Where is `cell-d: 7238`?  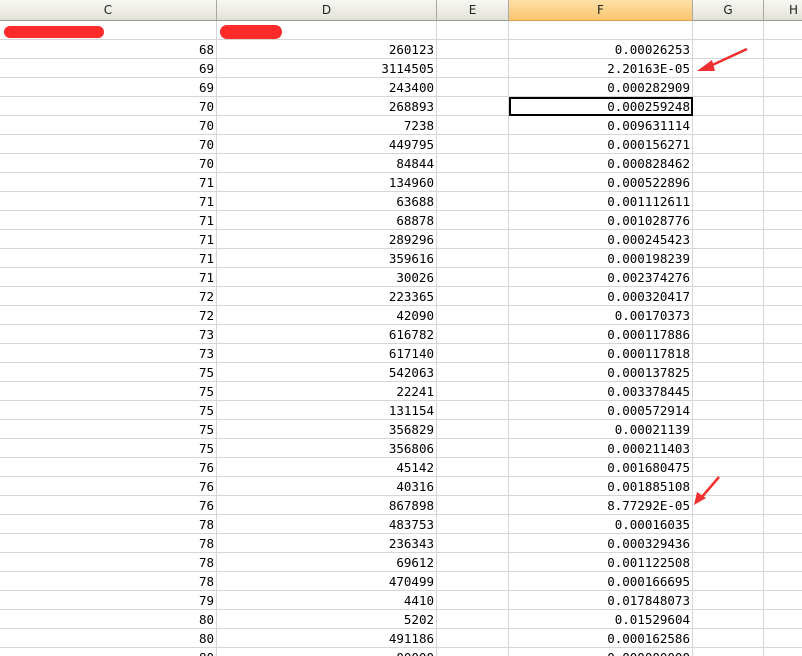 cell-d: 7238 is located at coordinates (327, 125).